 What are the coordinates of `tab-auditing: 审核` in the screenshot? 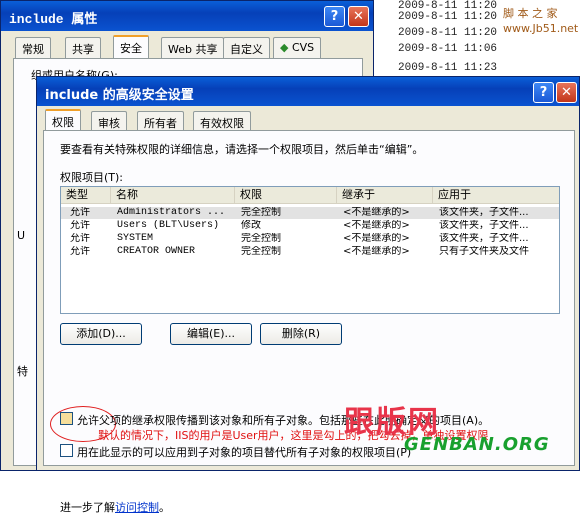 It's located at (109, 121).